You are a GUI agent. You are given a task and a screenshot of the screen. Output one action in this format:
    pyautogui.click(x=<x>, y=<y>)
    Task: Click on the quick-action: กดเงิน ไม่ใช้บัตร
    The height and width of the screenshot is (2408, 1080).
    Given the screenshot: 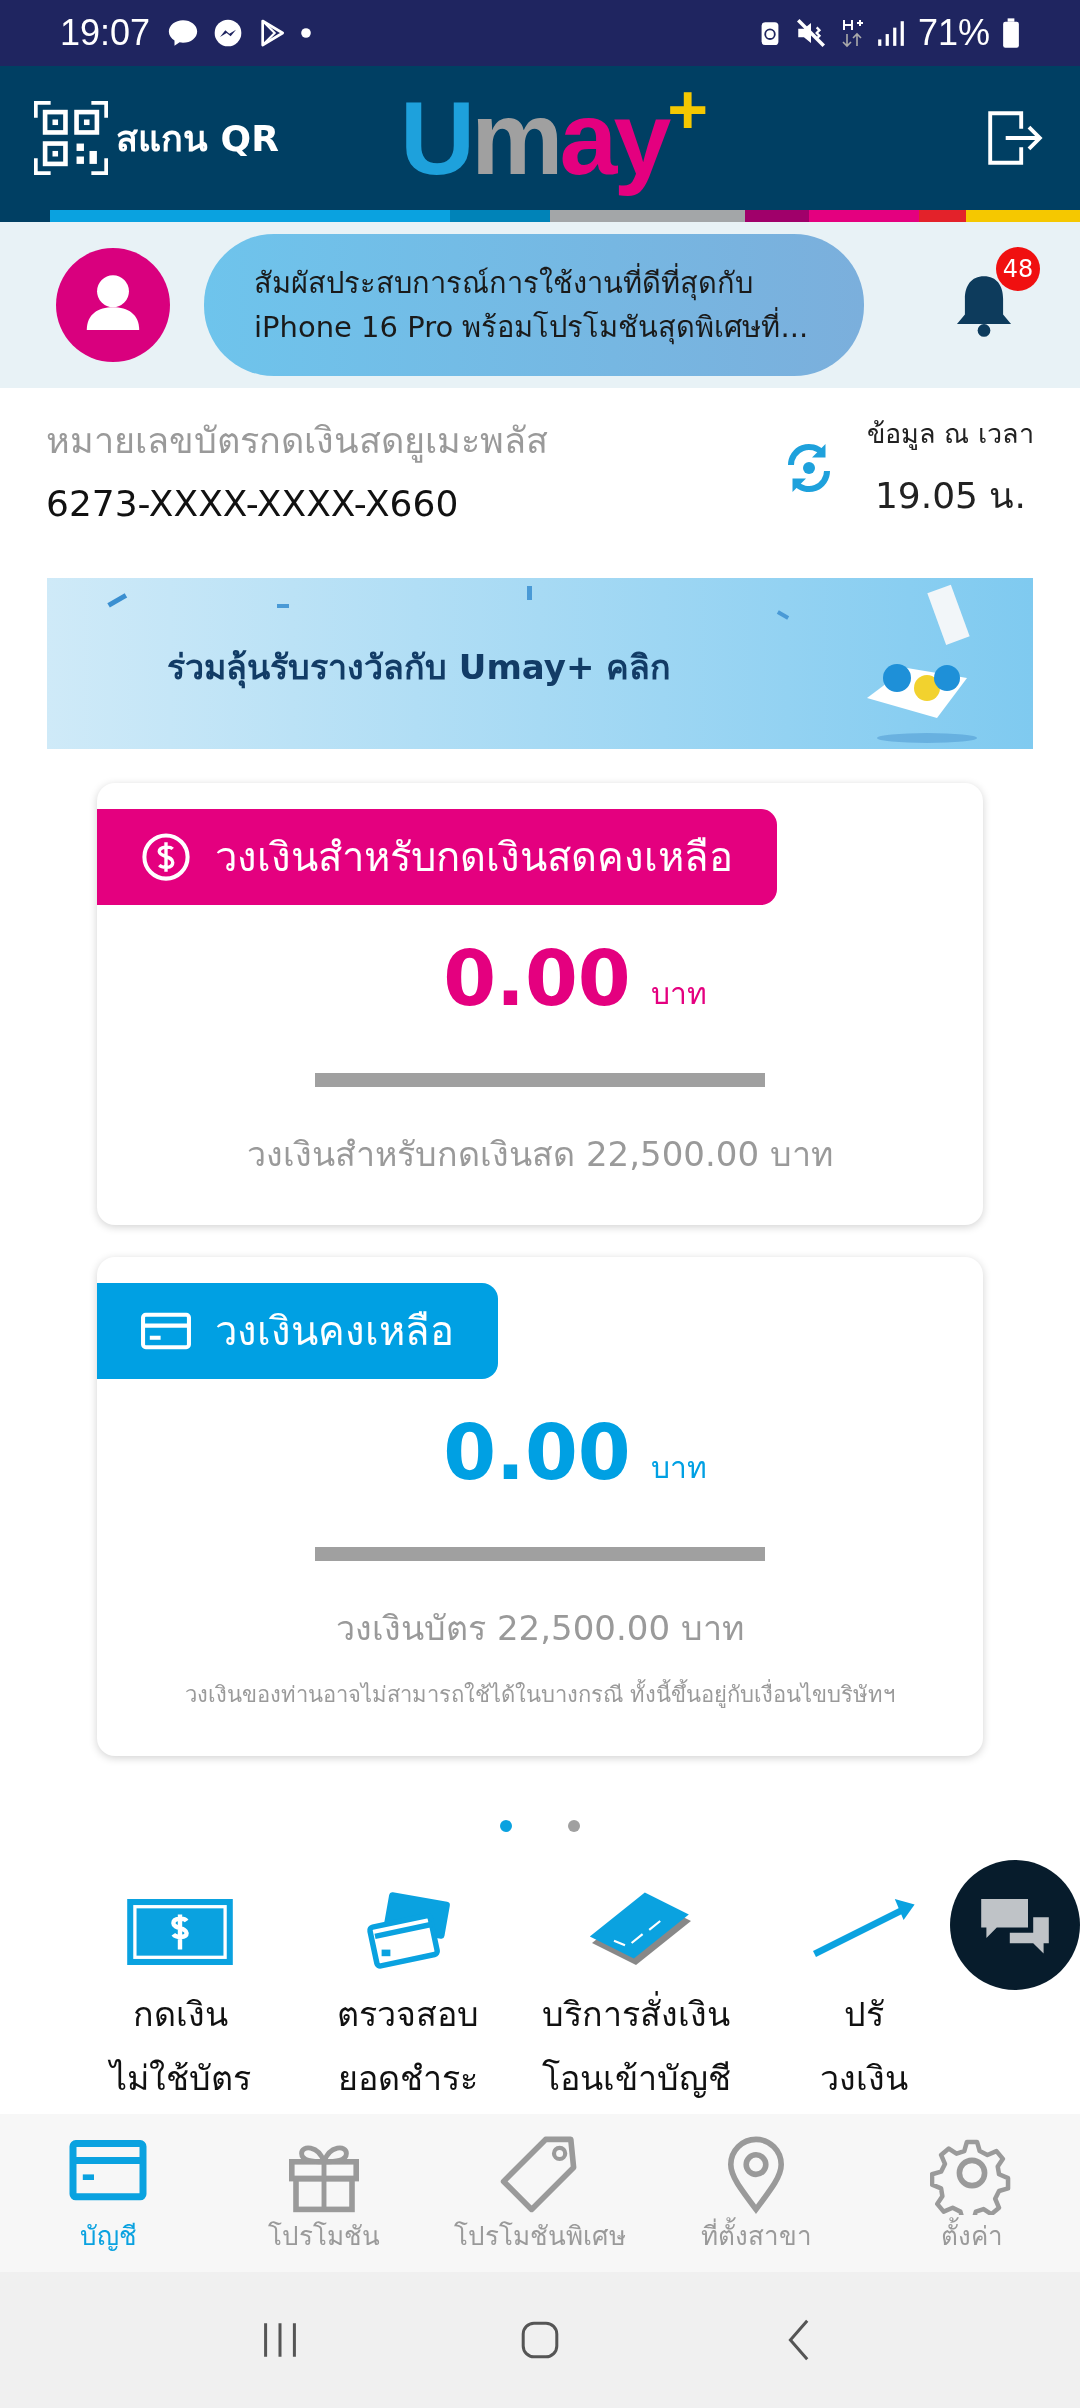 What is the action you would take?
    pyautogui.click(x=180, y=1999)
    